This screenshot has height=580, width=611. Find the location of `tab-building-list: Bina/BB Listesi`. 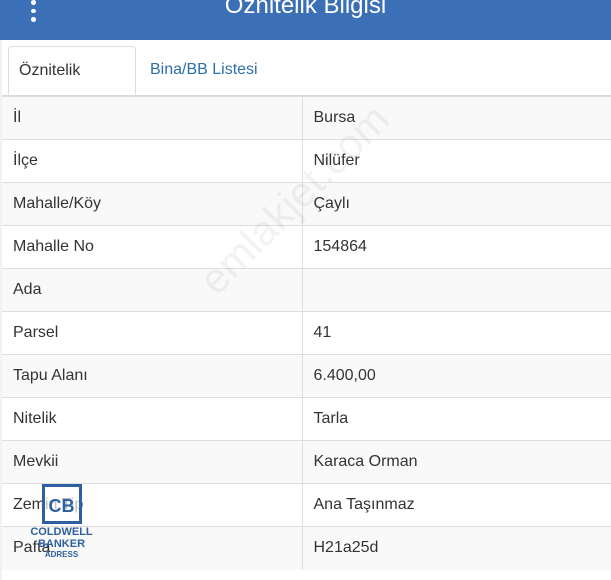

tab-building-list: Bina/BB Listesi is located at coordinates (204, 70).